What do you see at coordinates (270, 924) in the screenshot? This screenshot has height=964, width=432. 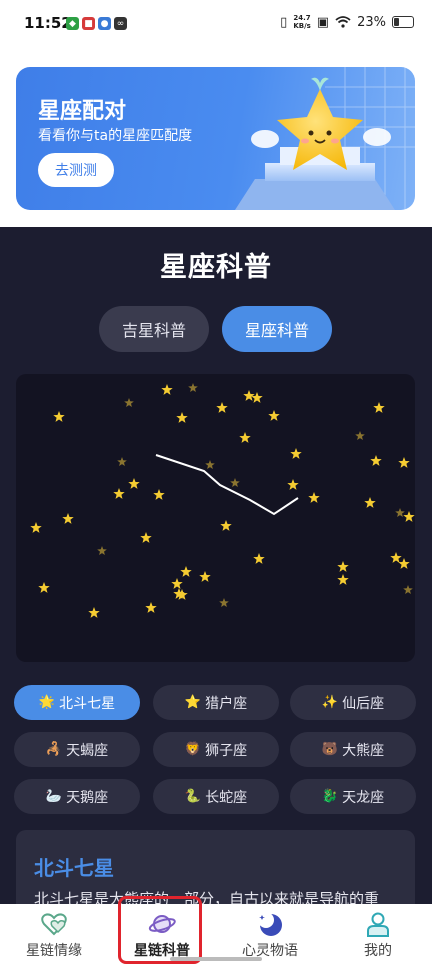 I see `moon-icon` at bounding box center [270, 924].